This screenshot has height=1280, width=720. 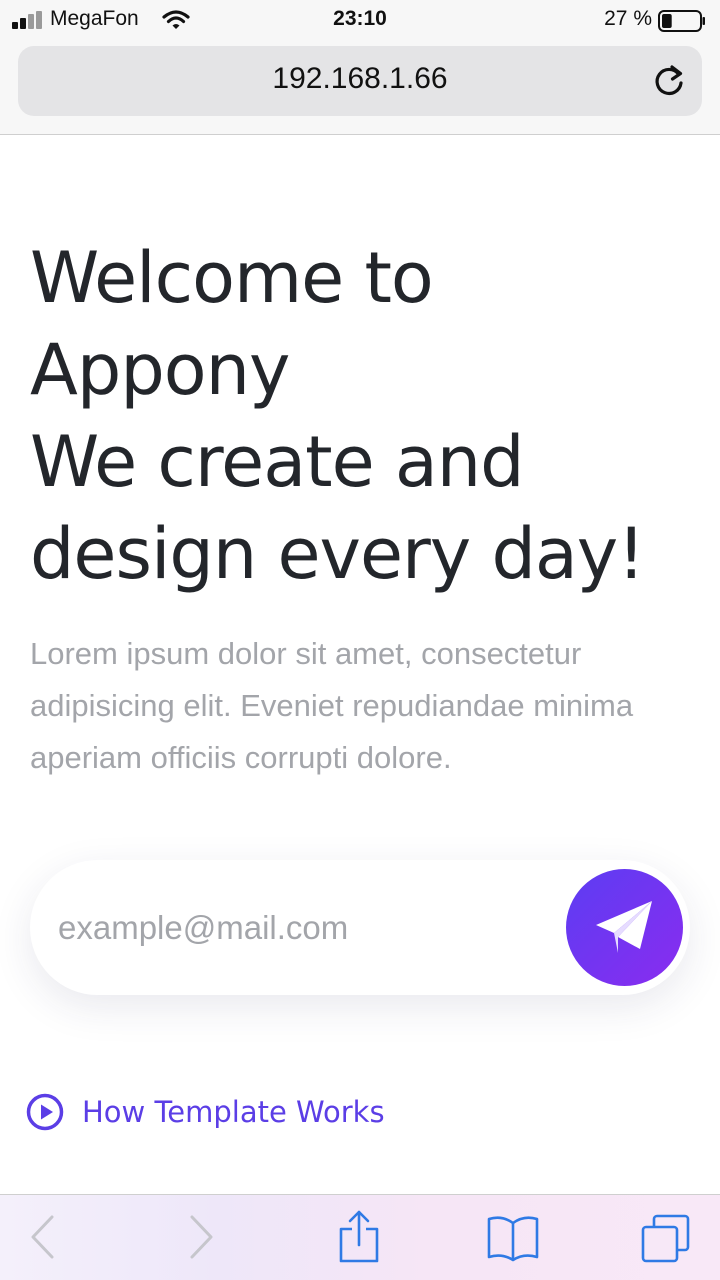 I want to click on tabs-icon, so click(x=666, y=1239).